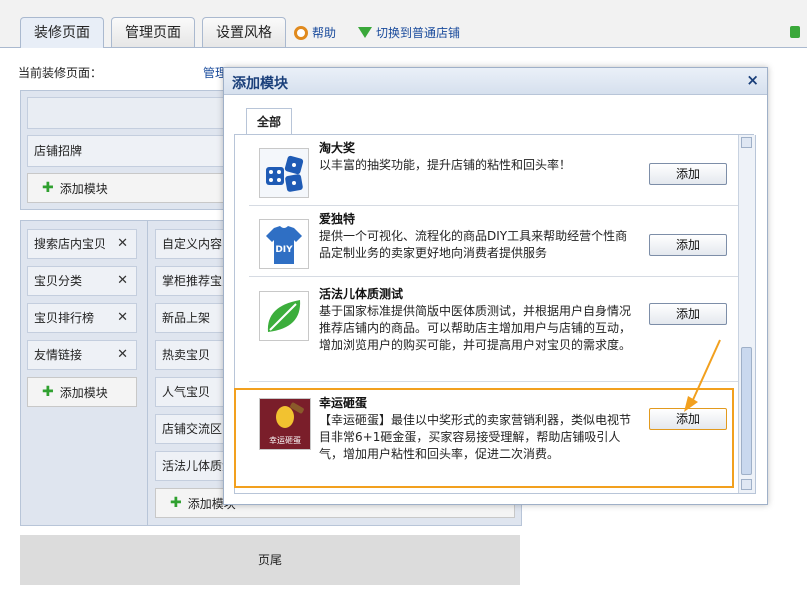 The height and width of the screenshot is (591, 807). What do you see at coordinates (337, 219) in the screenshot?
I see `module-name: 爱独特` at bounding box center [337, 219].